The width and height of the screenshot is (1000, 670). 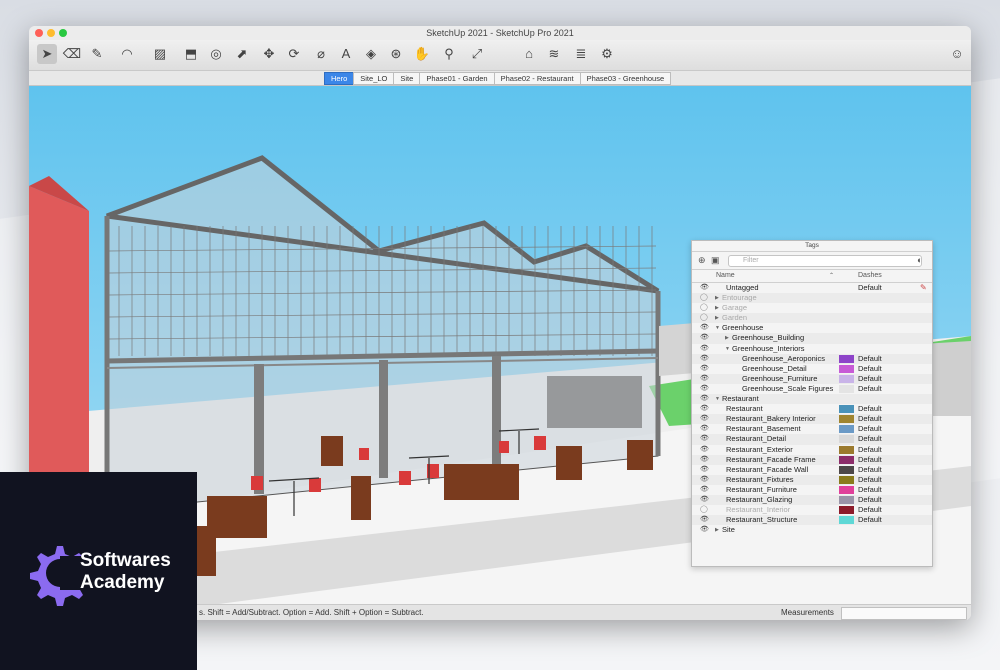 I want to click on select-icon: ➤, so click(x=47, y=54).